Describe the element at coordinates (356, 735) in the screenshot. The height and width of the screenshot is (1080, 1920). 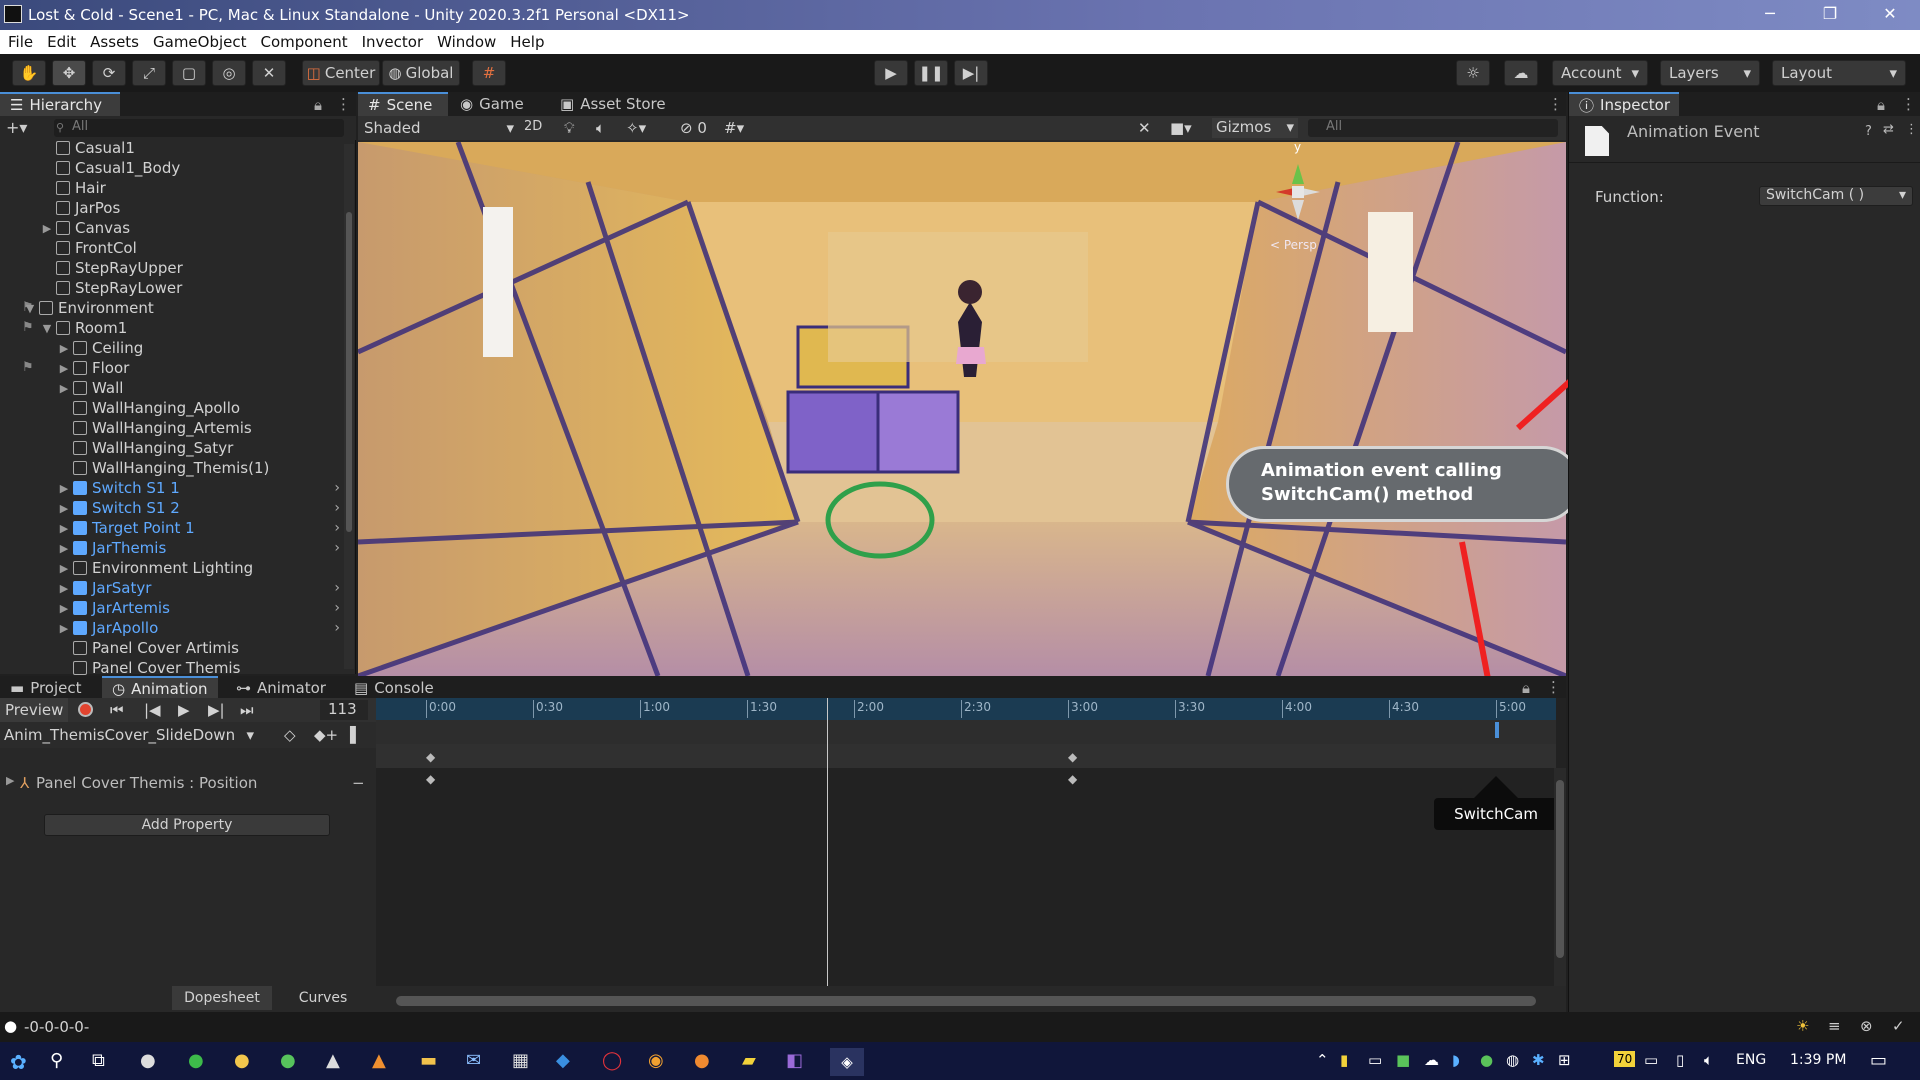
I see `add-event-icon: ▌` at that location.